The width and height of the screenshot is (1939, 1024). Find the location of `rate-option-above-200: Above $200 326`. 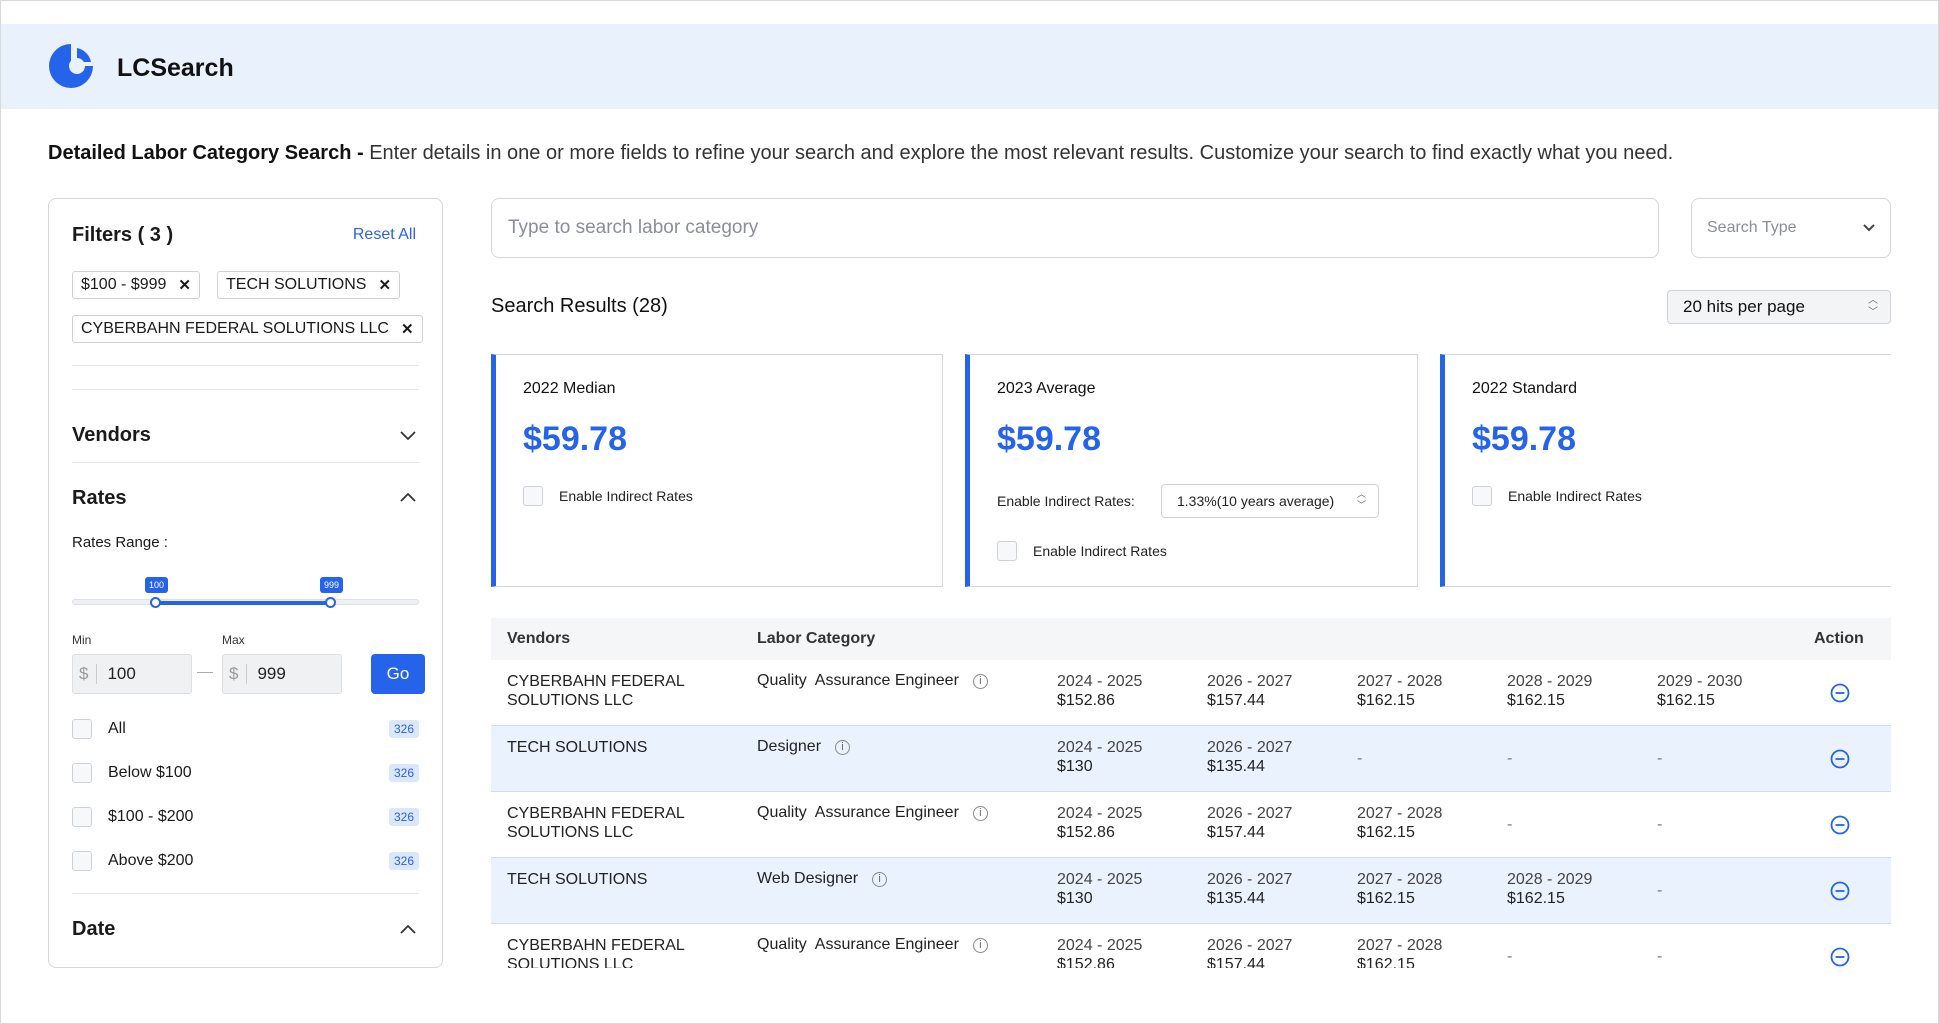

rate-option-above-200: Above $200 326 is located at coordinates (245, 861).